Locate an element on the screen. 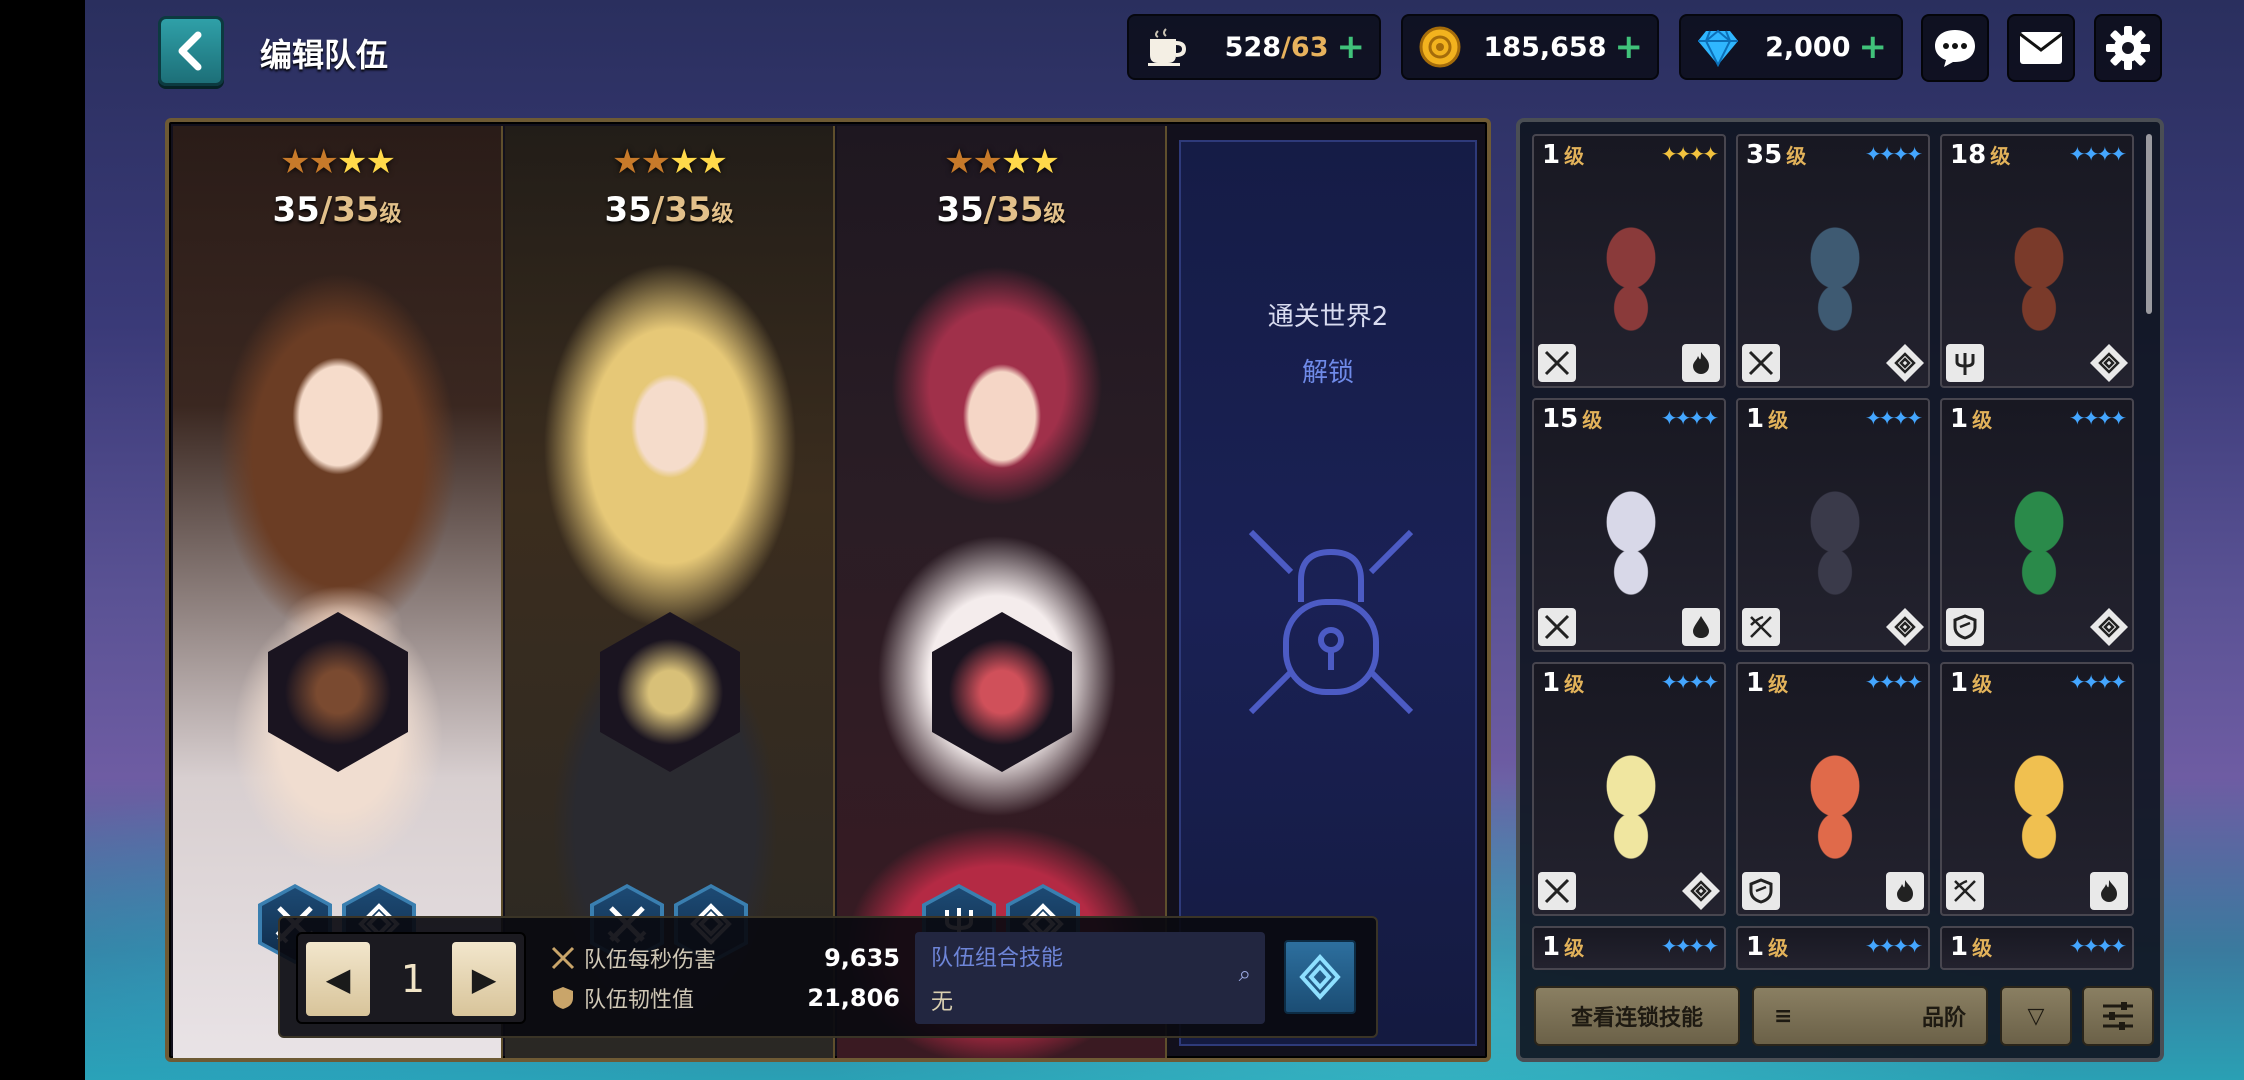 The image size is (2244, 1080). gear-icon is located at coordinates (2128, 48).